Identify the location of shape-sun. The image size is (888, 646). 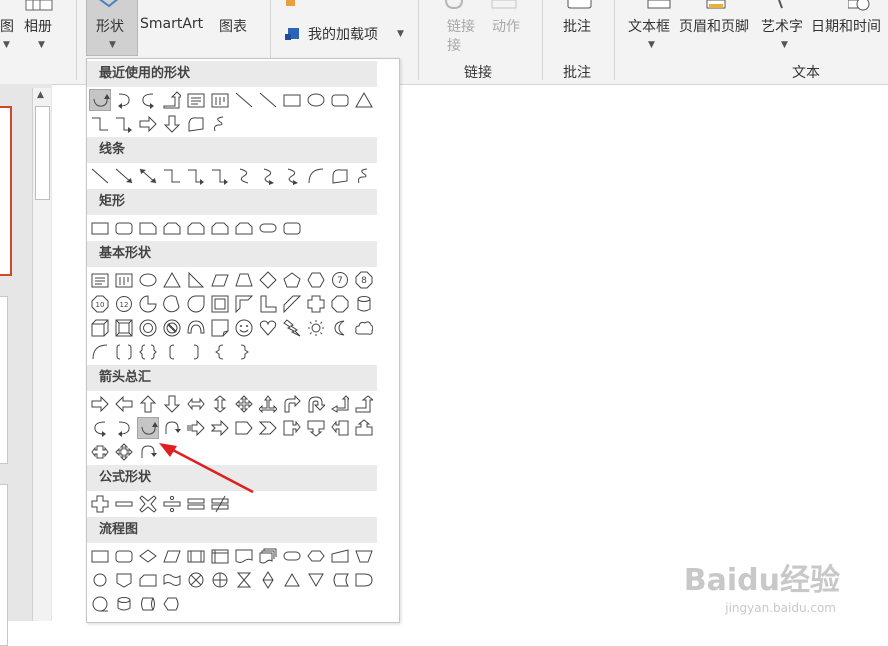
(316, 328).